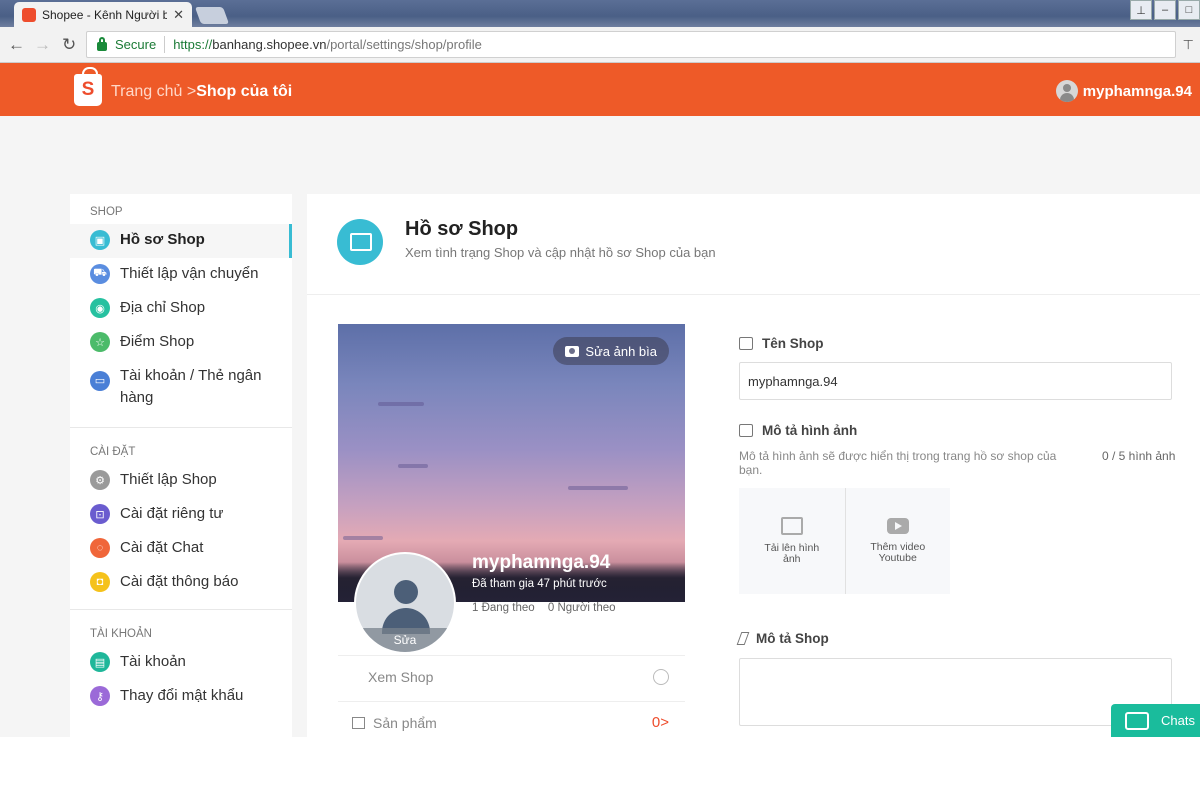 The image size is (1200, 800). What do you see at coordinates (600, 89) in the screenshot?
I see `seller-header: S Trang chủ >Shop của tôi myphamnga.94` at bounding box center [600, 89].